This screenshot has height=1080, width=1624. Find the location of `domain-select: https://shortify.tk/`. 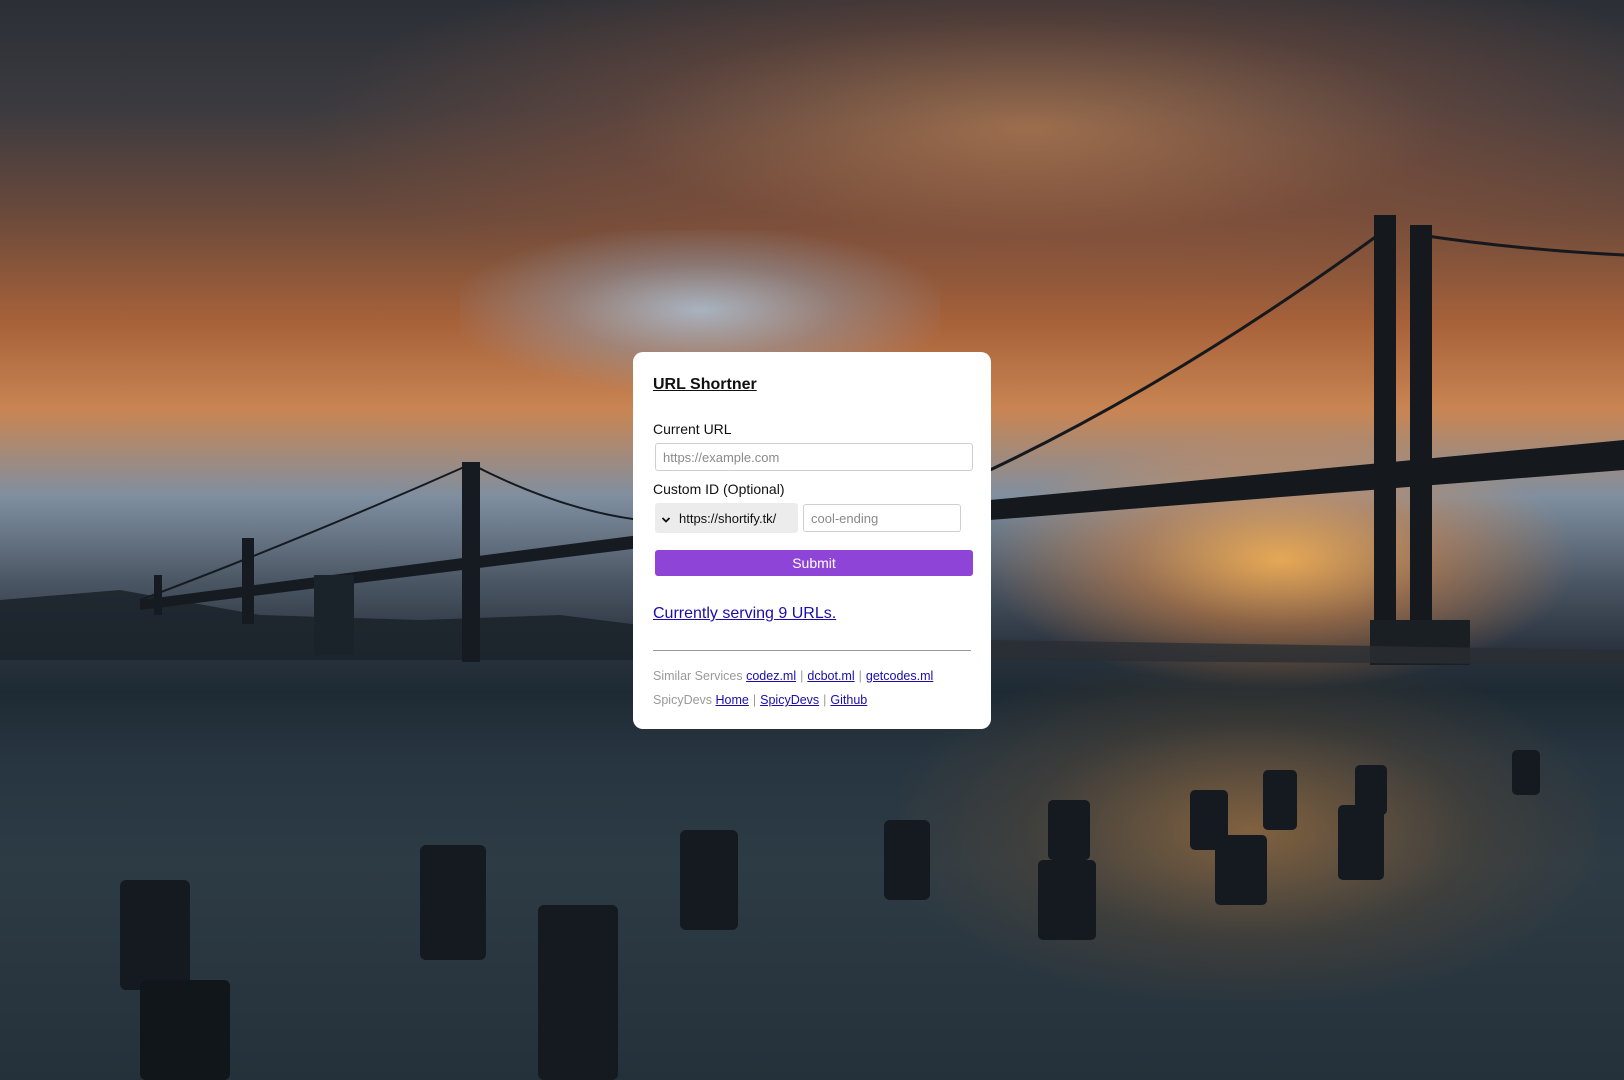

domain-select: https://shortify.tk/ is located at coordinates (726, 518).